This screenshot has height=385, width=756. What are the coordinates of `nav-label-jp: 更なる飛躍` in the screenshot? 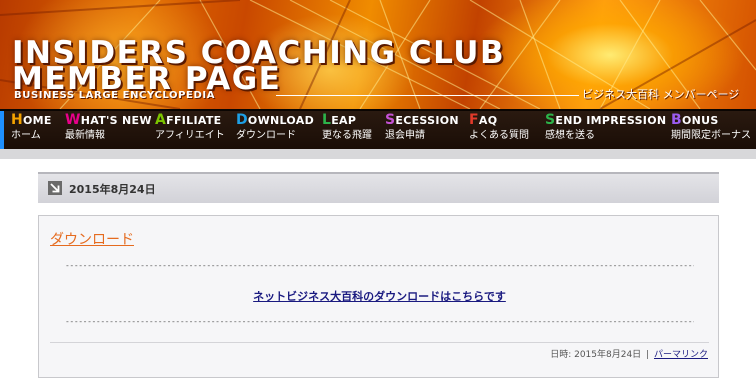 It's located at (347, 135).